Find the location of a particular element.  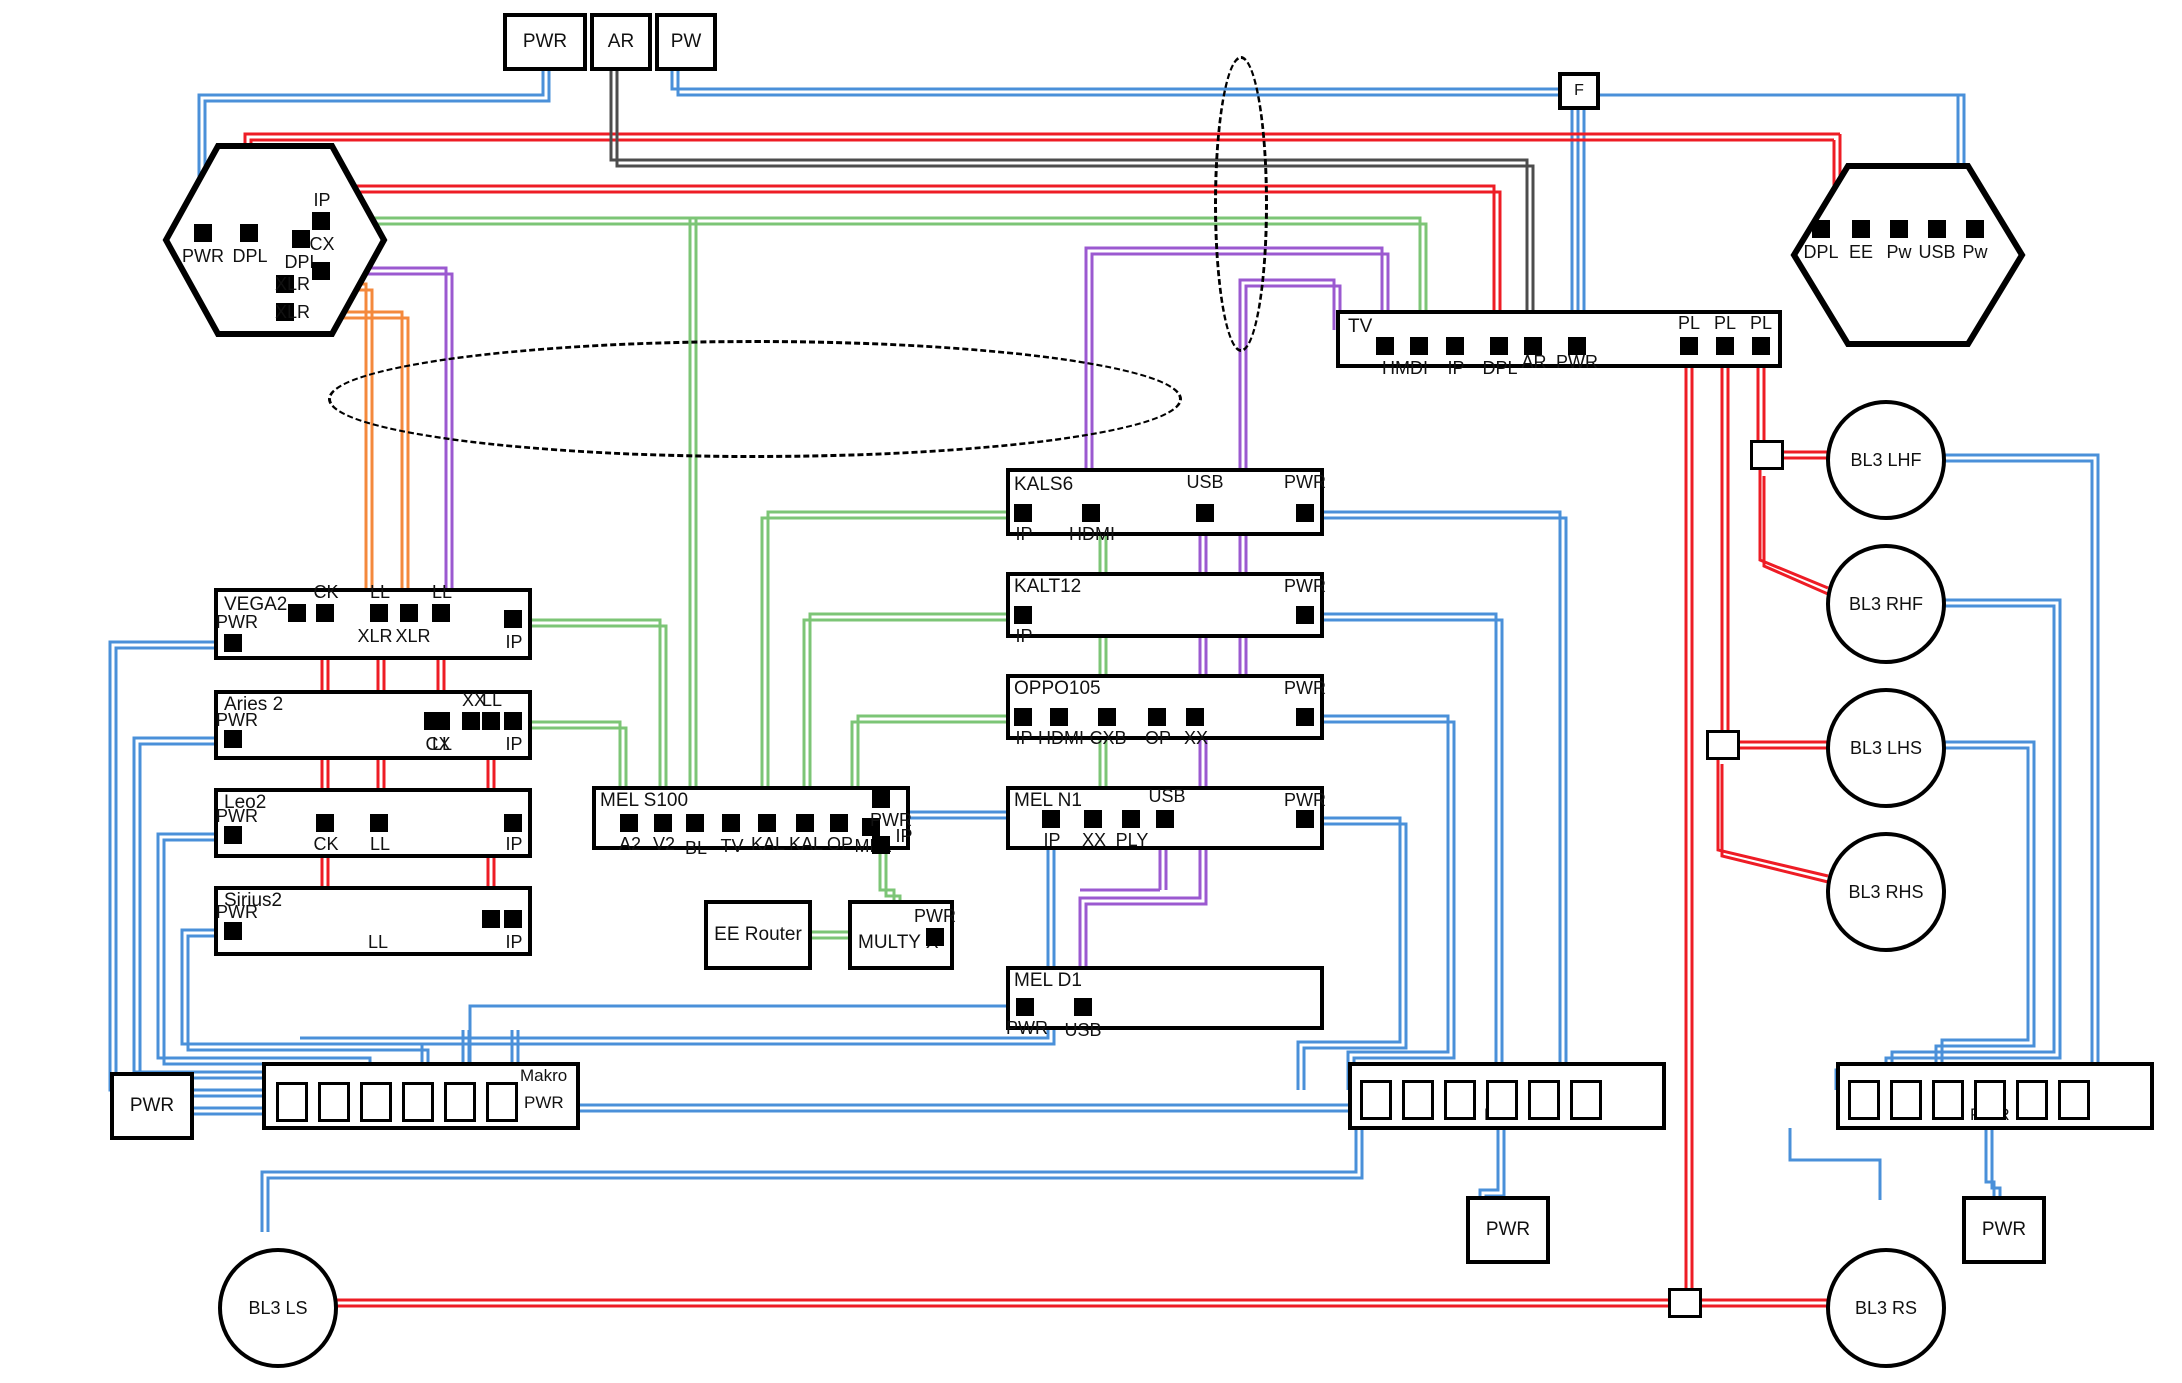

hexL-port-cx is located at coordinates (321, 221).